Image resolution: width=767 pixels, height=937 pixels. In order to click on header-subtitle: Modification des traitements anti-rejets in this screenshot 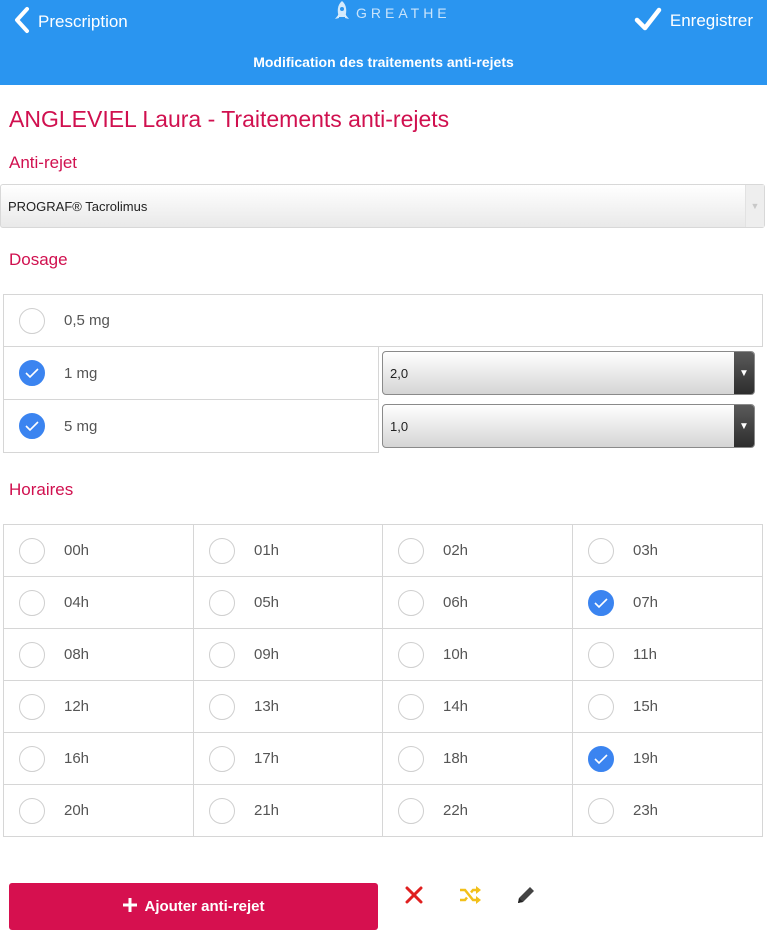, I will do `click(383, 62)`.